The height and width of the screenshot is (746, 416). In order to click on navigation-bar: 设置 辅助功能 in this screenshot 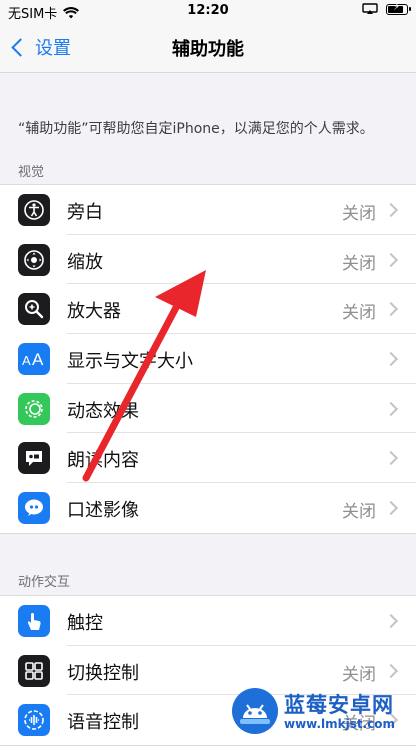, I will do `click(208, 47)`.